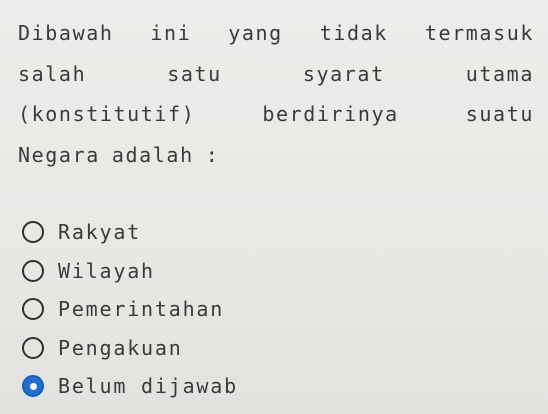 This screenshot has height=414, width=548. I want to click on option-pemerintahan: Pemerintahan, so click(130, 309).